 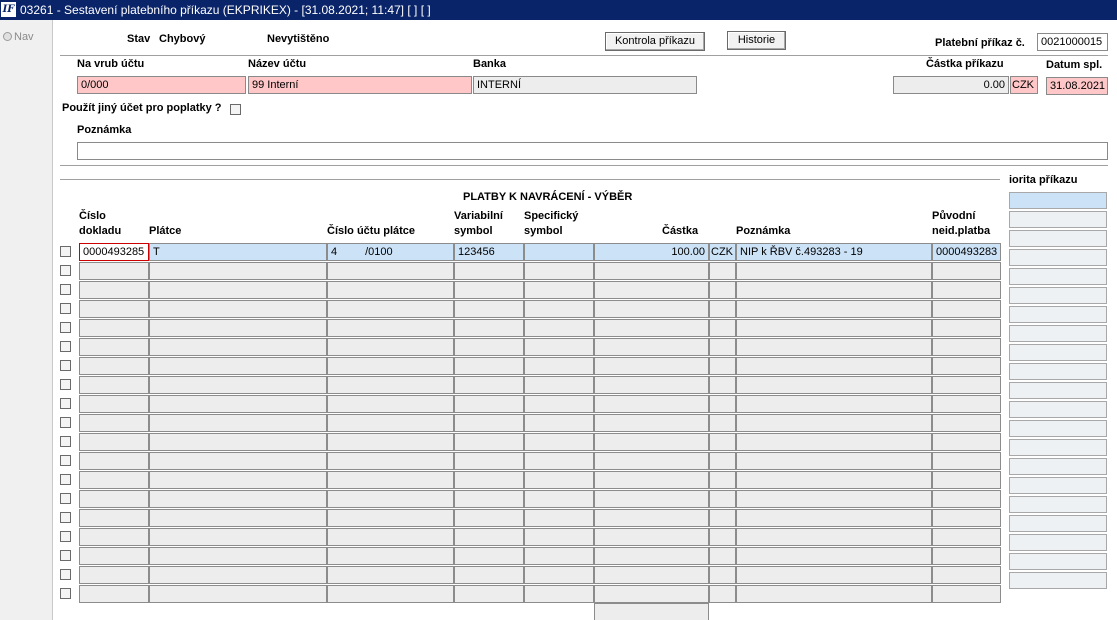 What do you see at coordinates (161, 85) in the screenshot?
I see `na-vrub-uctu-field: 0/000` at bounding box center [161, 85].